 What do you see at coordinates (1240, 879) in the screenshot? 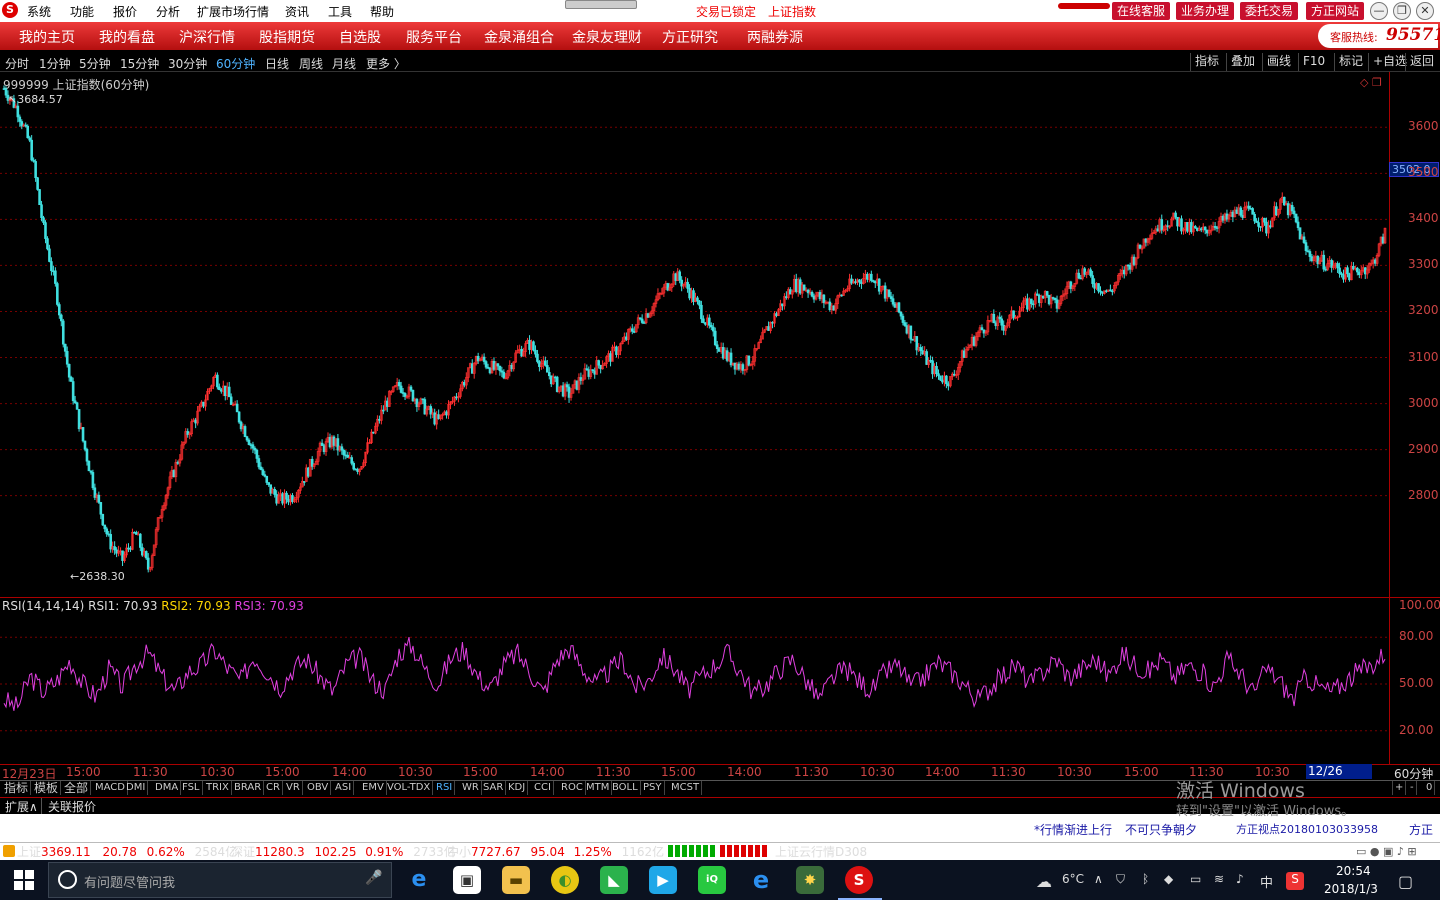
I see `volume-icon: ♪` at bounding box center [1240, 879].